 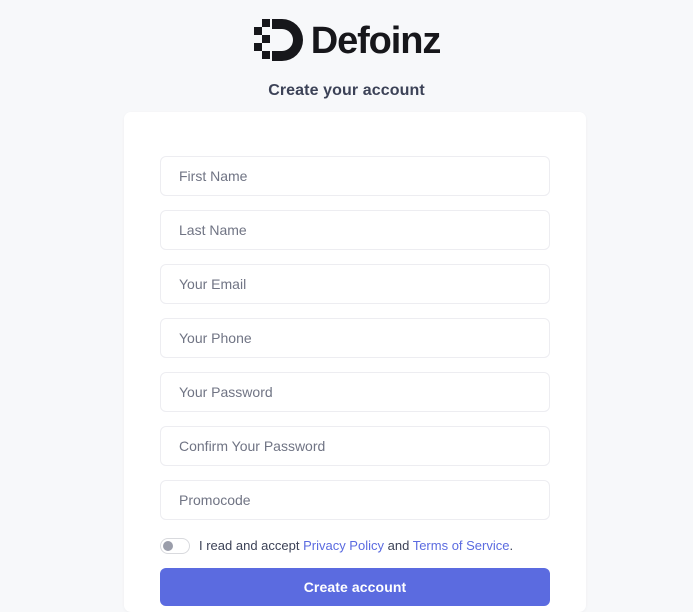 I want to click on brand-logo: Defoinz, so click(x=347, y=41).